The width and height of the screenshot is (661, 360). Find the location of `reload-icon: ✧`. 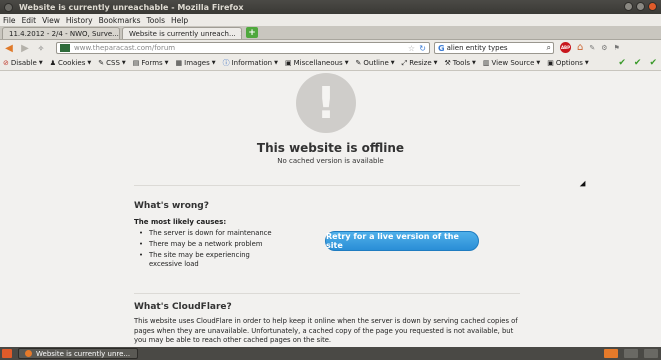

reload-icon: ✧ is located at coordinates (41, 48).